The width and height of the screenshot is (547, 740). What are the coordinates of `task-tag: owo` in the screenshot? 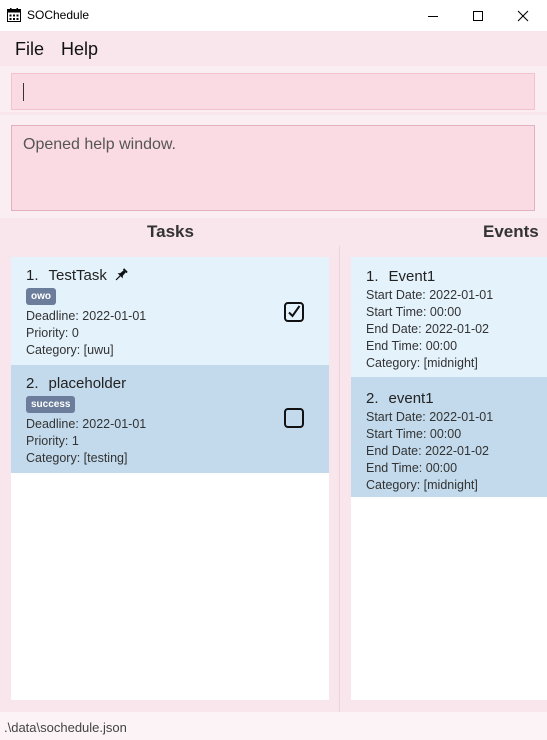 It's located at (41, 296).